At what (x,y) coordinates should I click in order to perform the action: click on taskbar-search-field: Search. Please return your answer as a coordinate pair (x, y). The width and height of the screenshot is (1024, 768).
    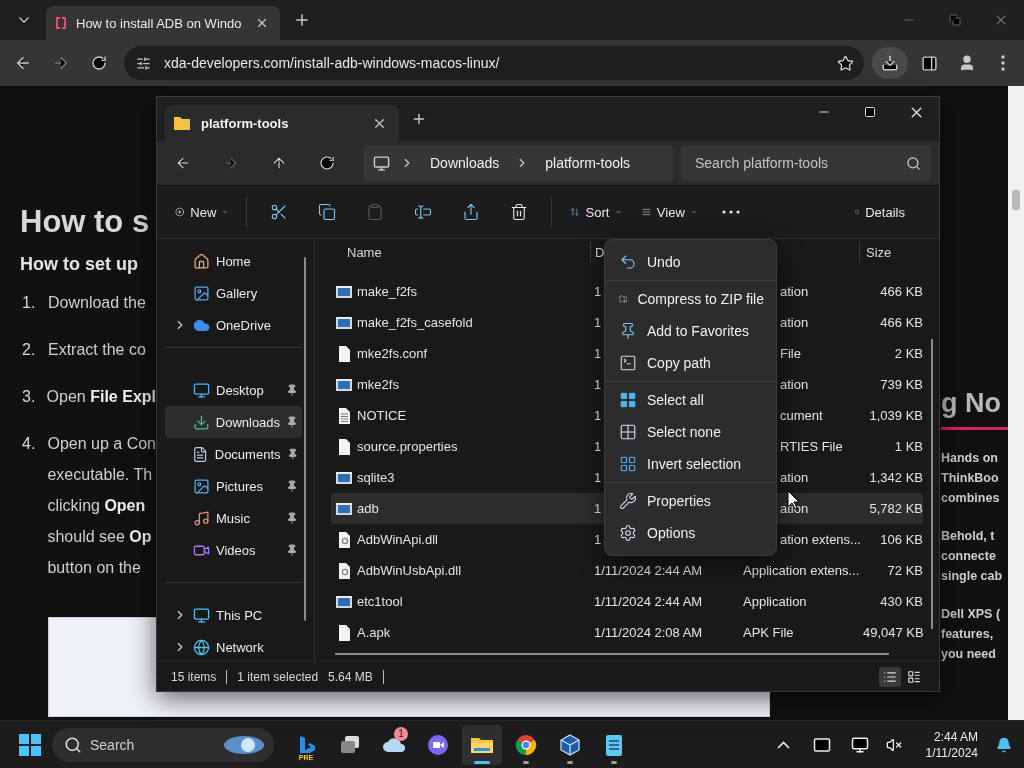
    Looking at the image, I should click on (163, 744).